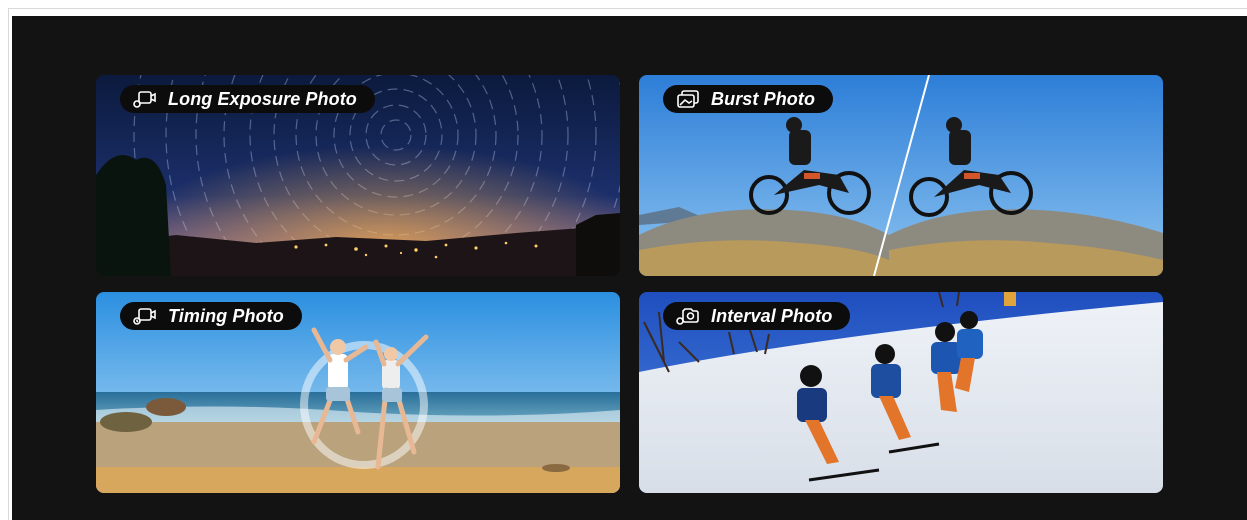 This screenshot has width=1247, height=520. I want to click on mode-label-pill: Burst Photo, so click(748, 99).